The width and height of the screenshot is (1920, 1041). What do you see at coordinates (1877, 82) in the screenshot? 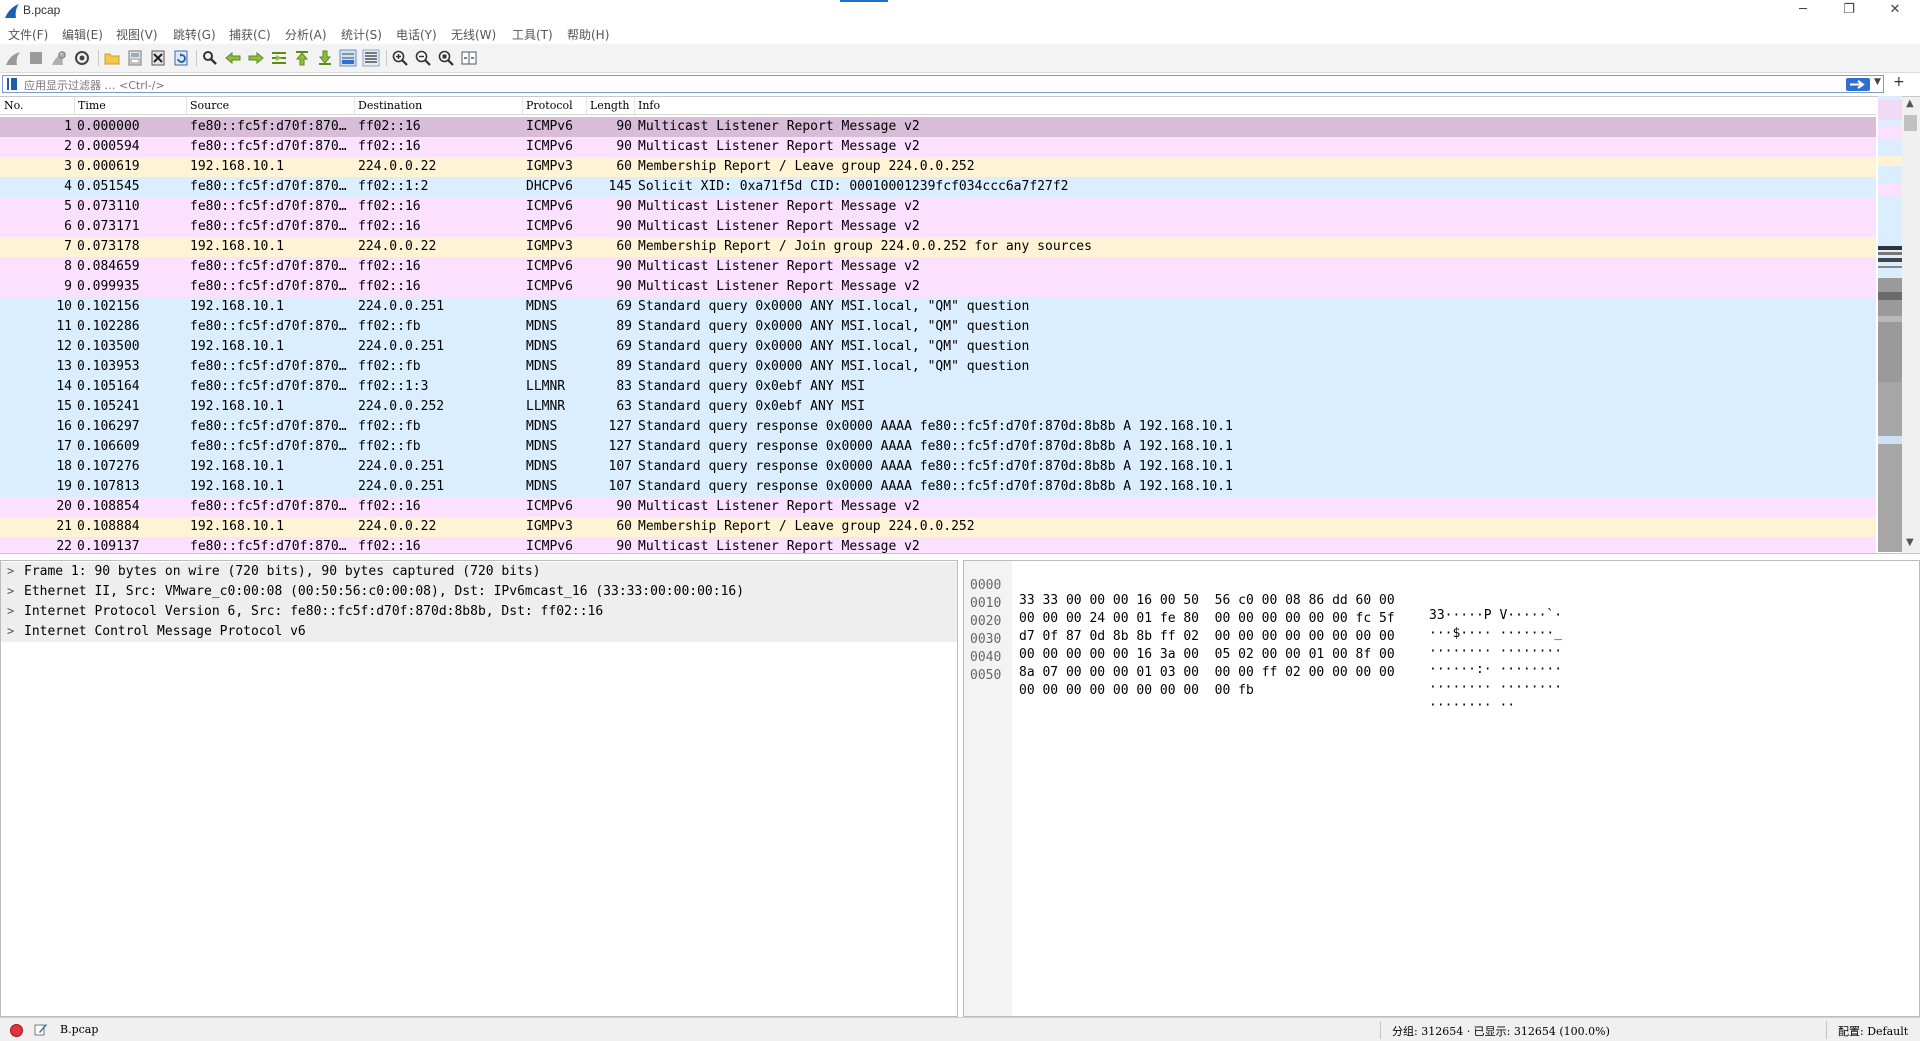
I see `filter-history-dropdown-icon: ▼` at bounding box center [1877, 82].